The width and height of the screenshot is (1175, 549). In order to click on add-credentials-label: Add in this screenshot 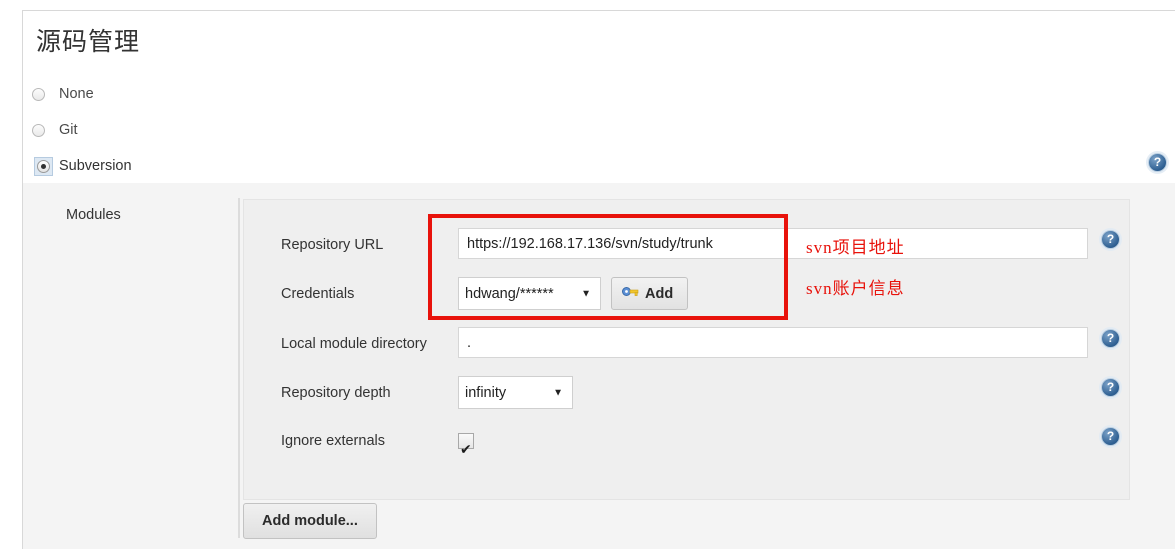, I will do `click(659, 293)`.